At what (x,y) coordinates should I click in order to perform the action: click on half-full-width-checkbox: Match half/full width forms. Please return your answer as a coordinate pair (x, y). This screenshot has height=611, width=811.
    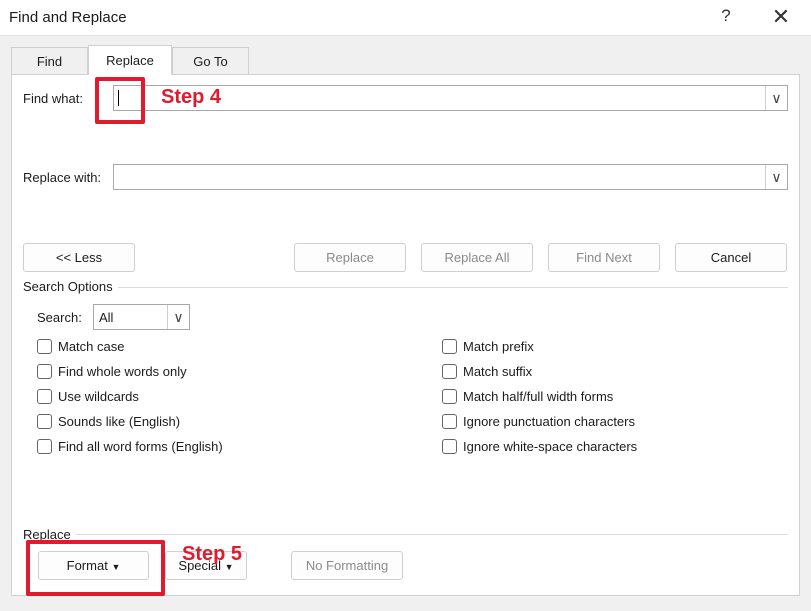
    Looking at the image, I should click on (527, 397).